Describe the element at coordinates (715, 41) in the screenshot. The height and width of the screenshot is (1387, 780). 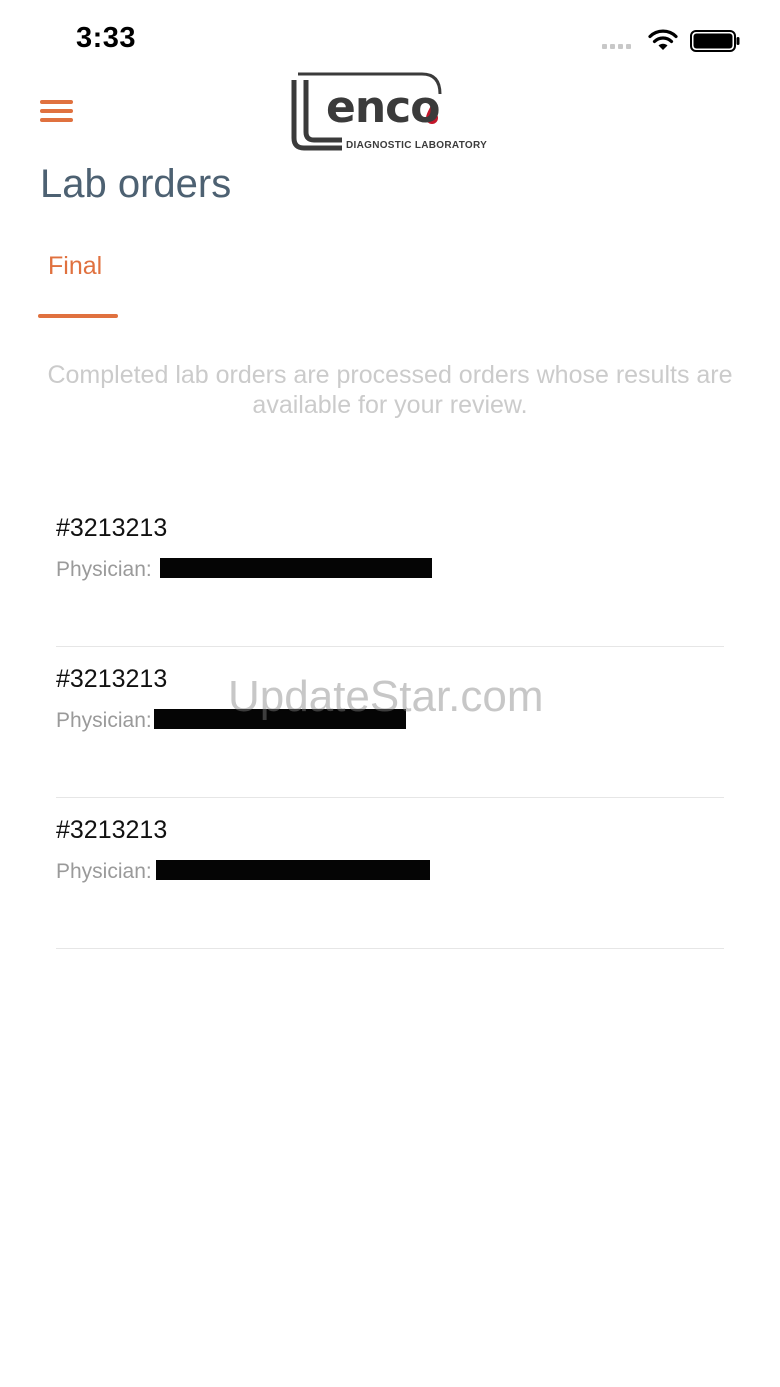
I see `battery-icon` at that location.